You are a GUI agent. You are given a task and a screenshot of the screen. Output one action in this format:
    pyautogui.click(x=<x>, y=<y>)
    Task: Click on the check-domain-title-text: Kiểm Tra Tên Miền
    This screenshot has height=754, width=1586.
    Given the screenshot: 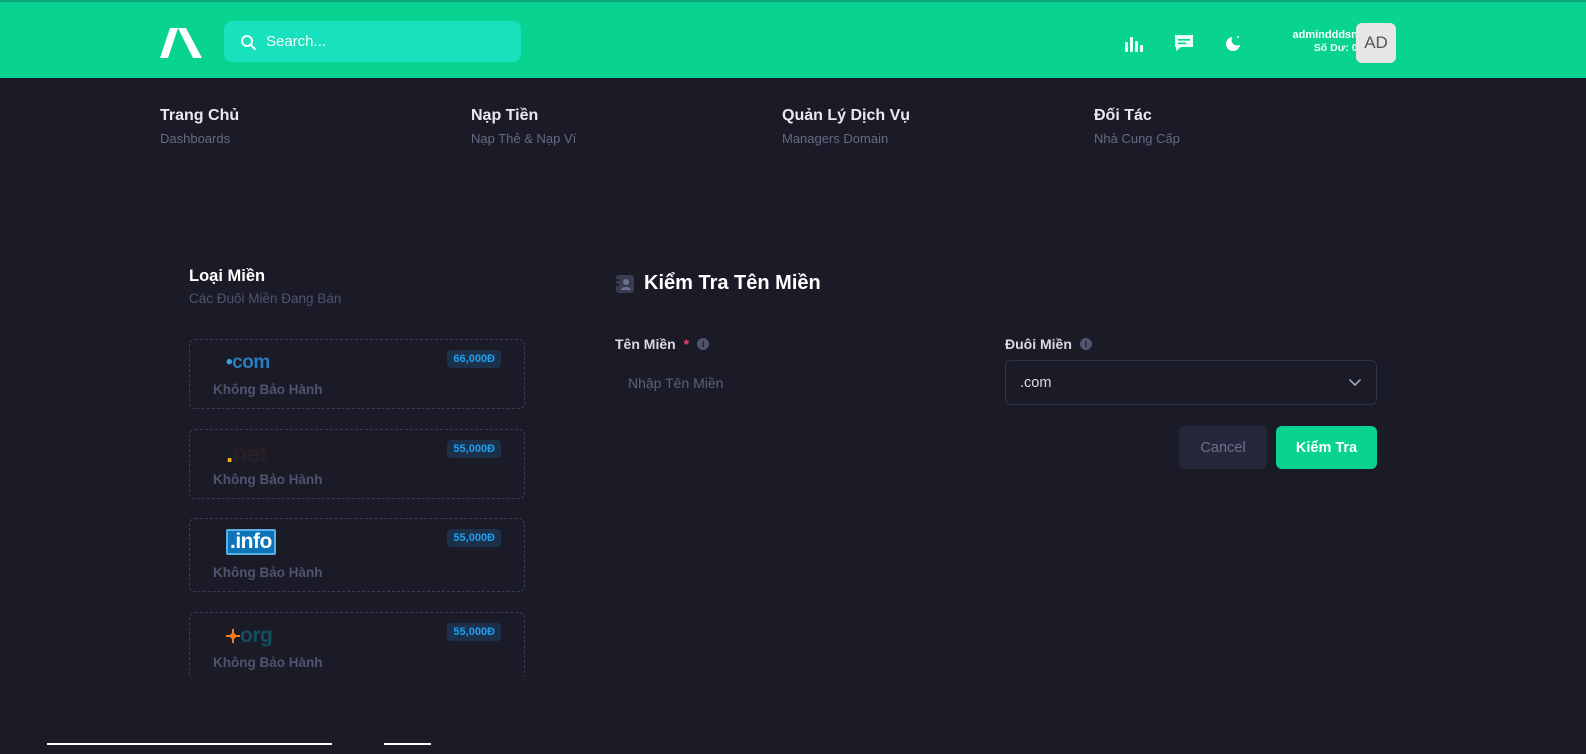 What is the action you would take?
    pyautogui.click(x=732, y=283)
    